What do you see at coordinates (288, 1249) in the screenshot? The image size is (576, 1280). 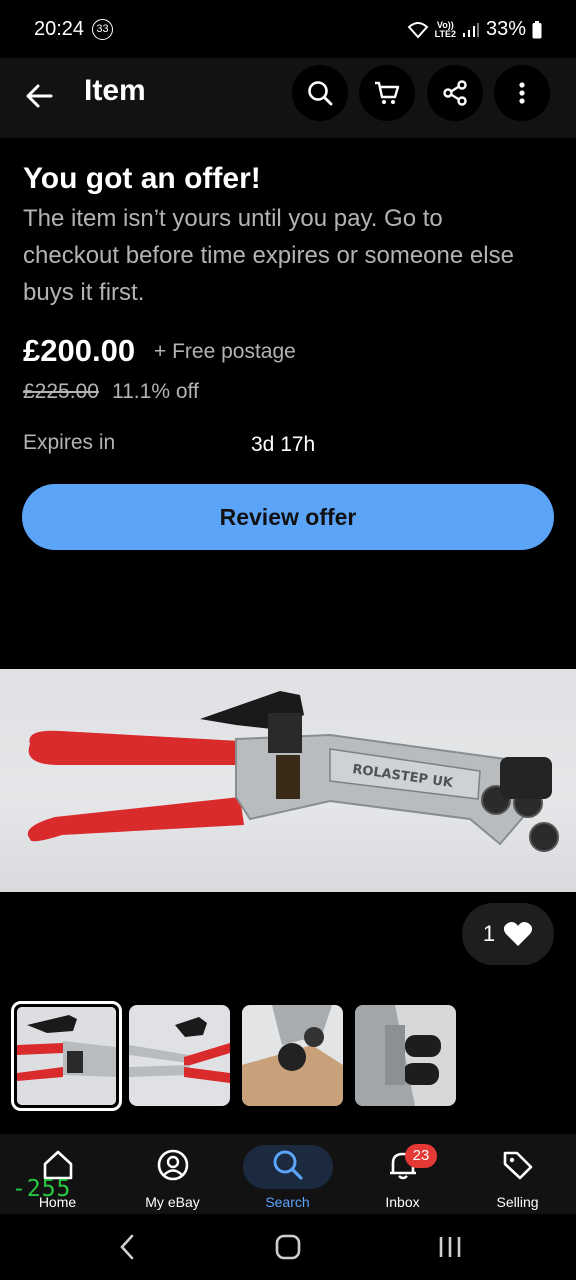 I see `system-home-icon` at bounding box center [288, 1249].